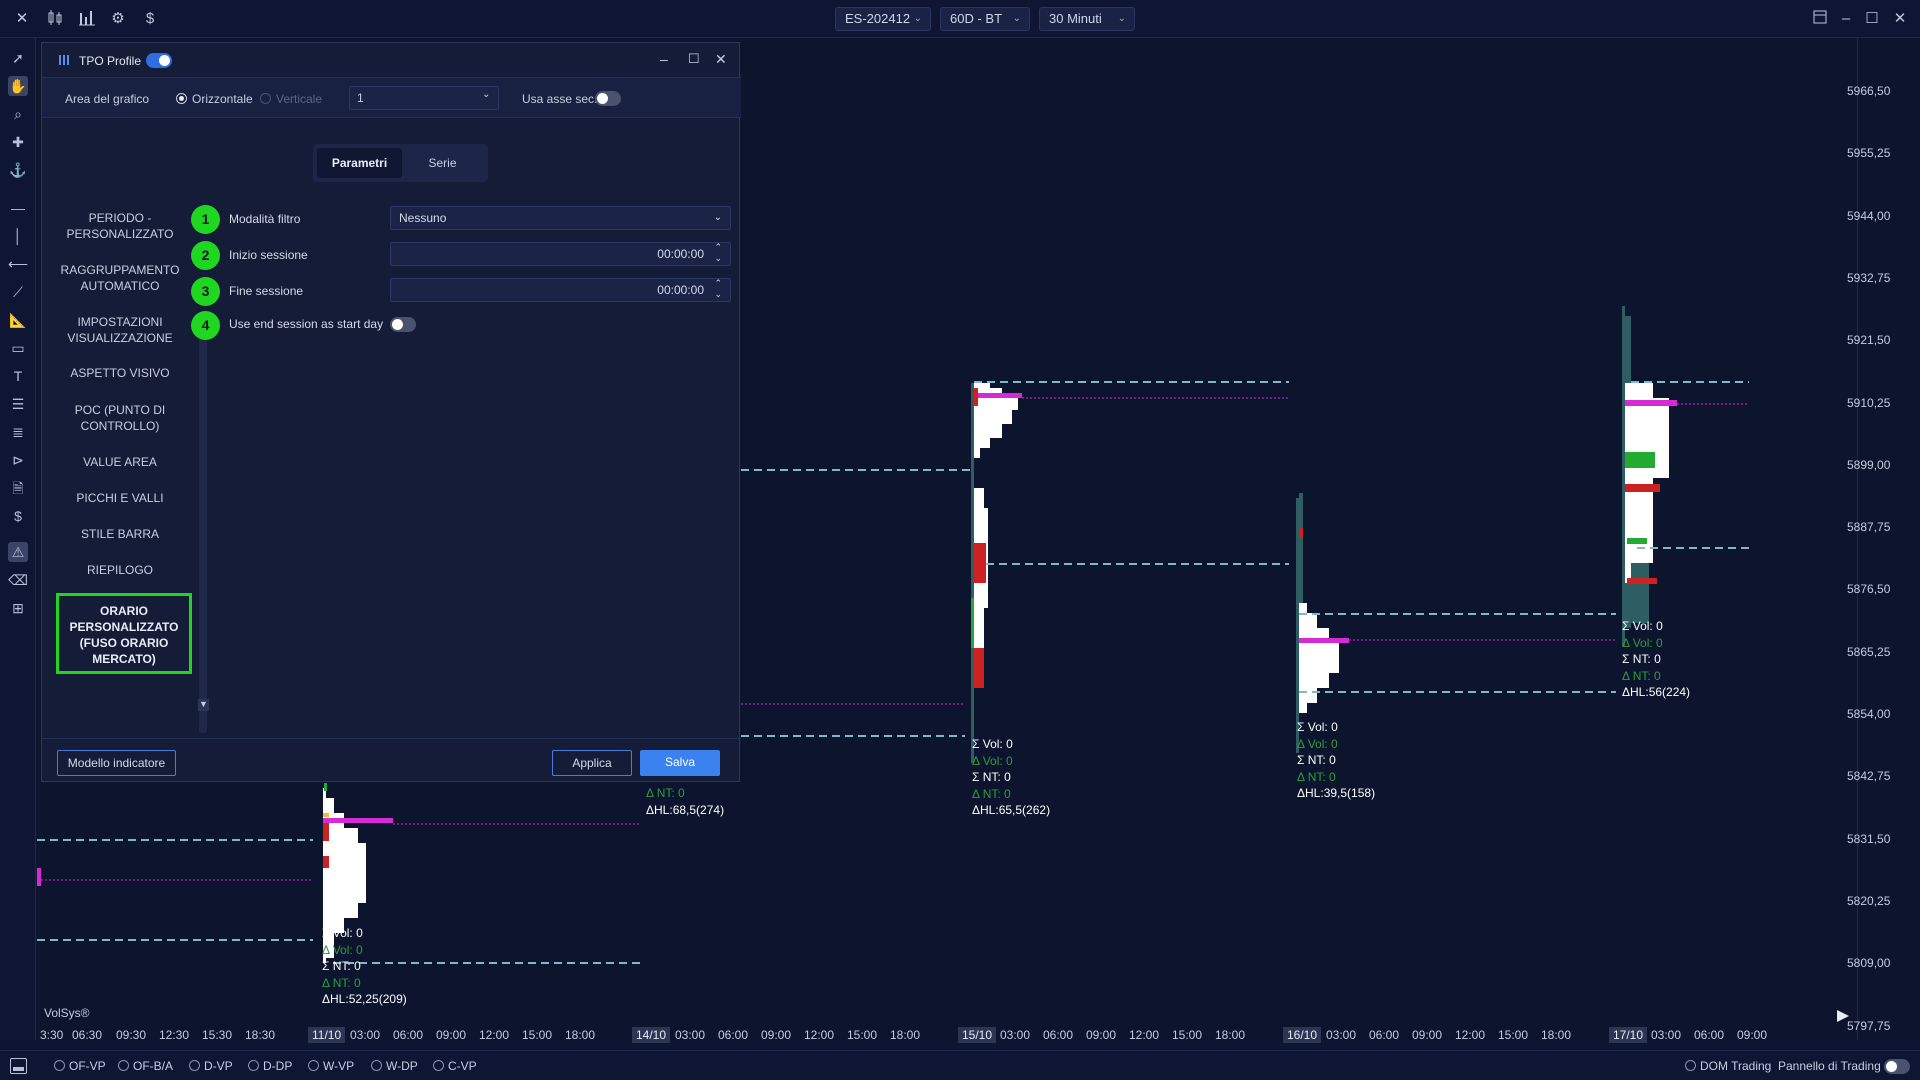 This screenshot has height=1080, width=1920. I want to click on crosshair-icon: ✚, so click(18, 142).